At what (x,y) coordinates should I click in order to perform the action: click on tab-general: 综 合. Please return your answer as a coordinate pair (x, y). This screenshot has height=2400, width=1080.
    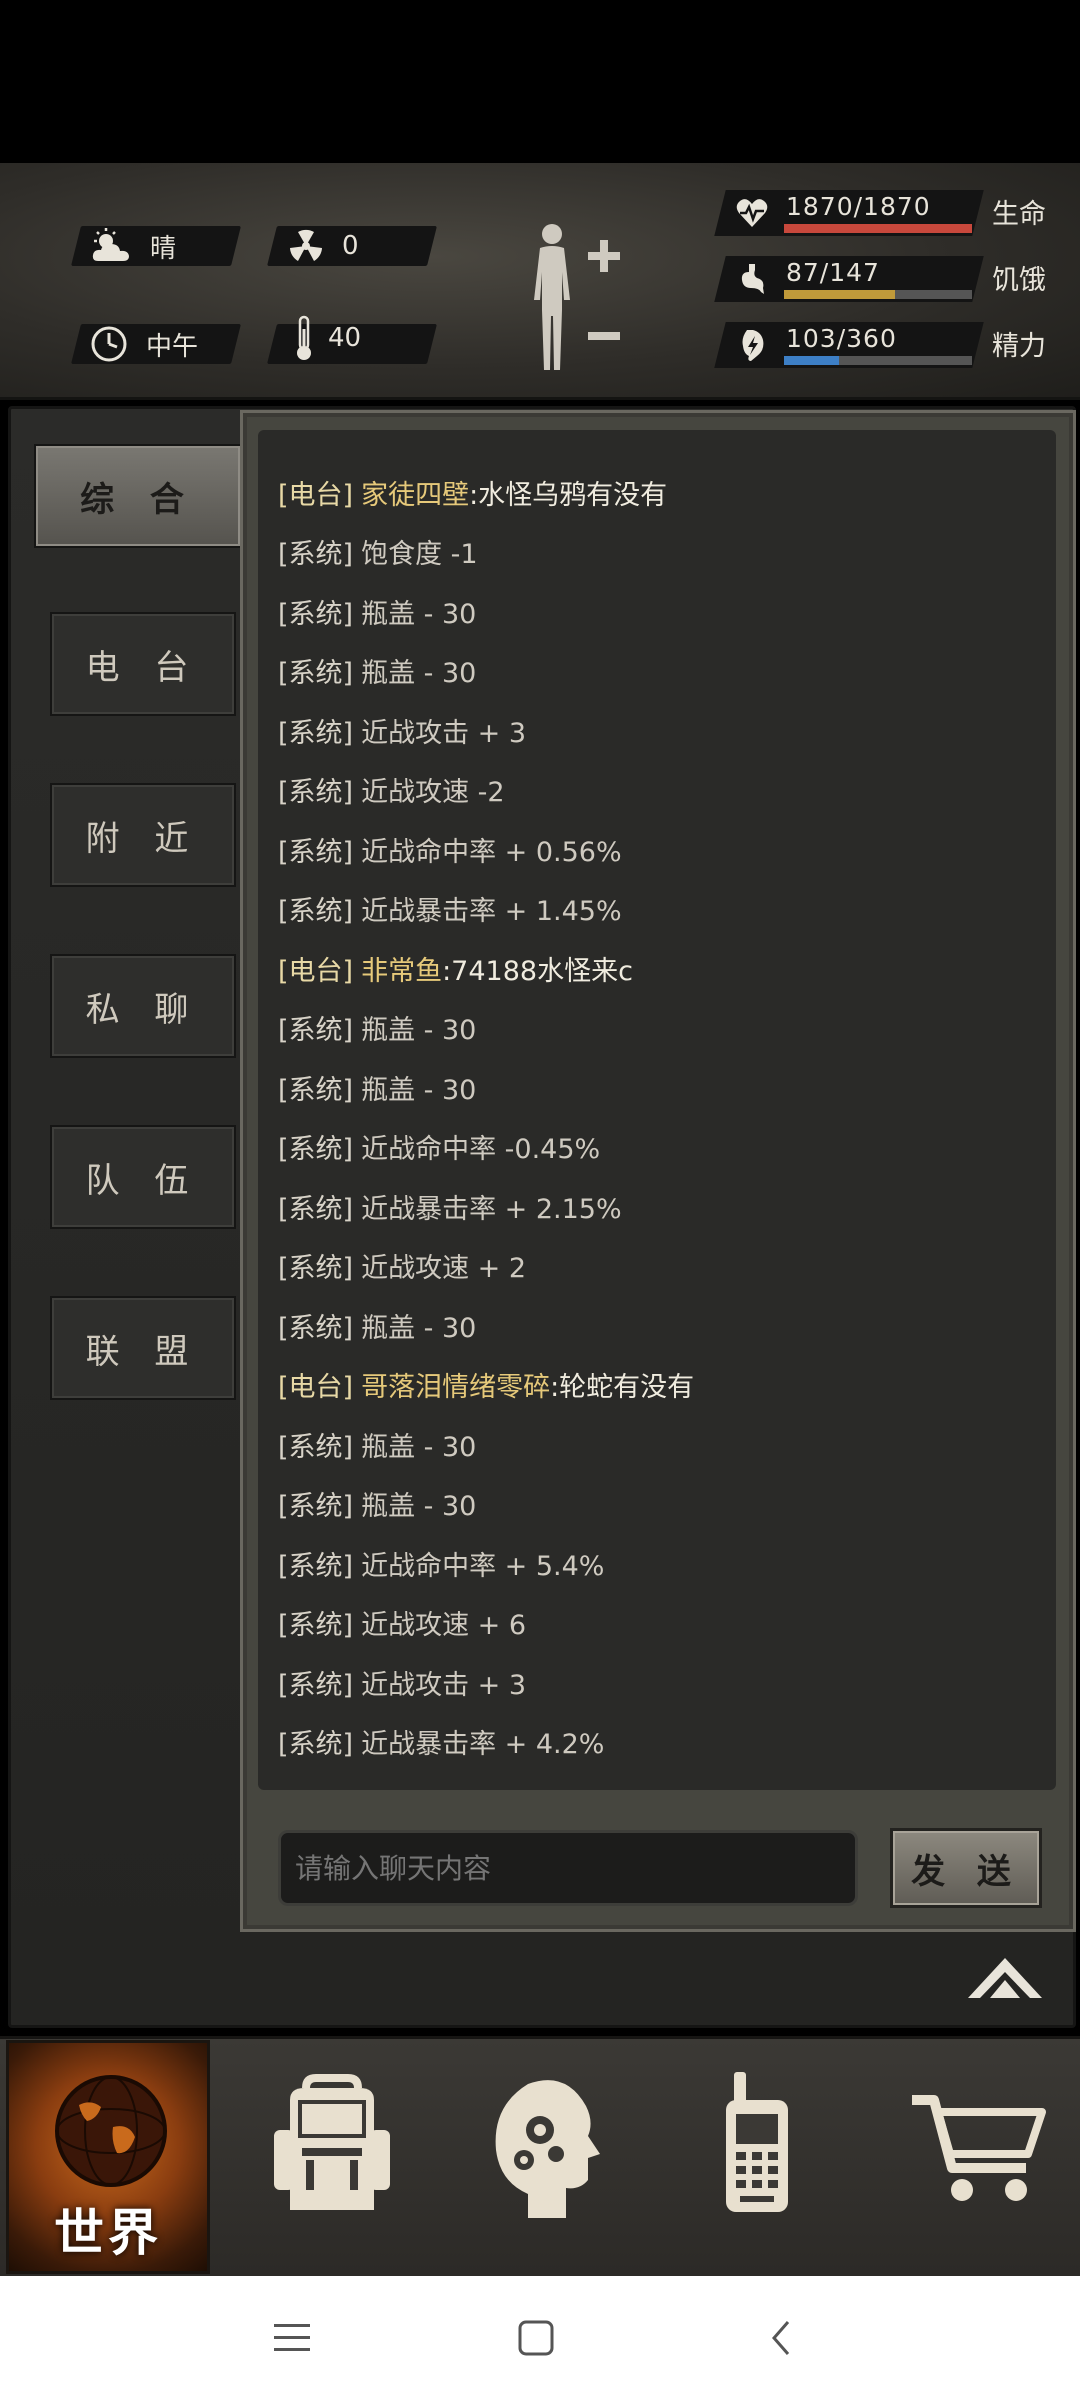
    Looking at the image, I should click on (138, 496).